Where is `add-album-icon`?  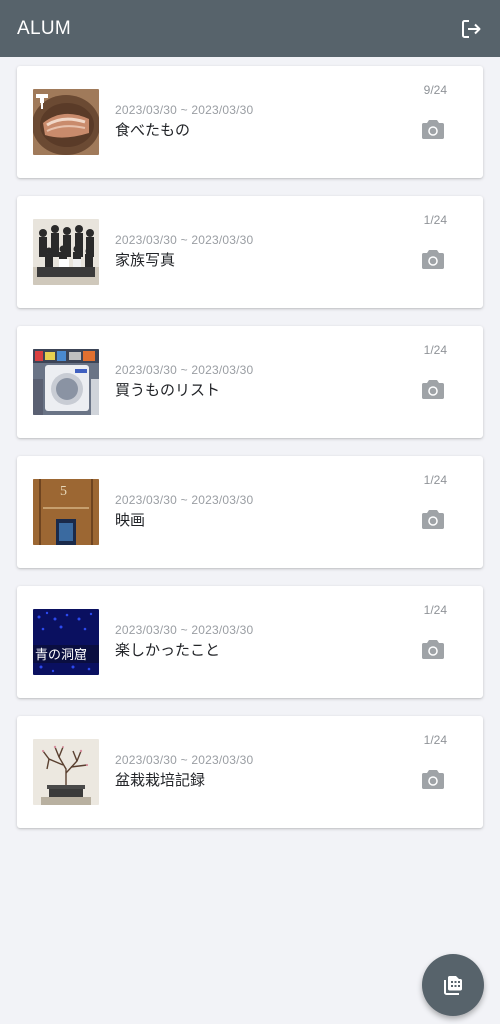 add-album-icon is located at coordinates (453, 985).